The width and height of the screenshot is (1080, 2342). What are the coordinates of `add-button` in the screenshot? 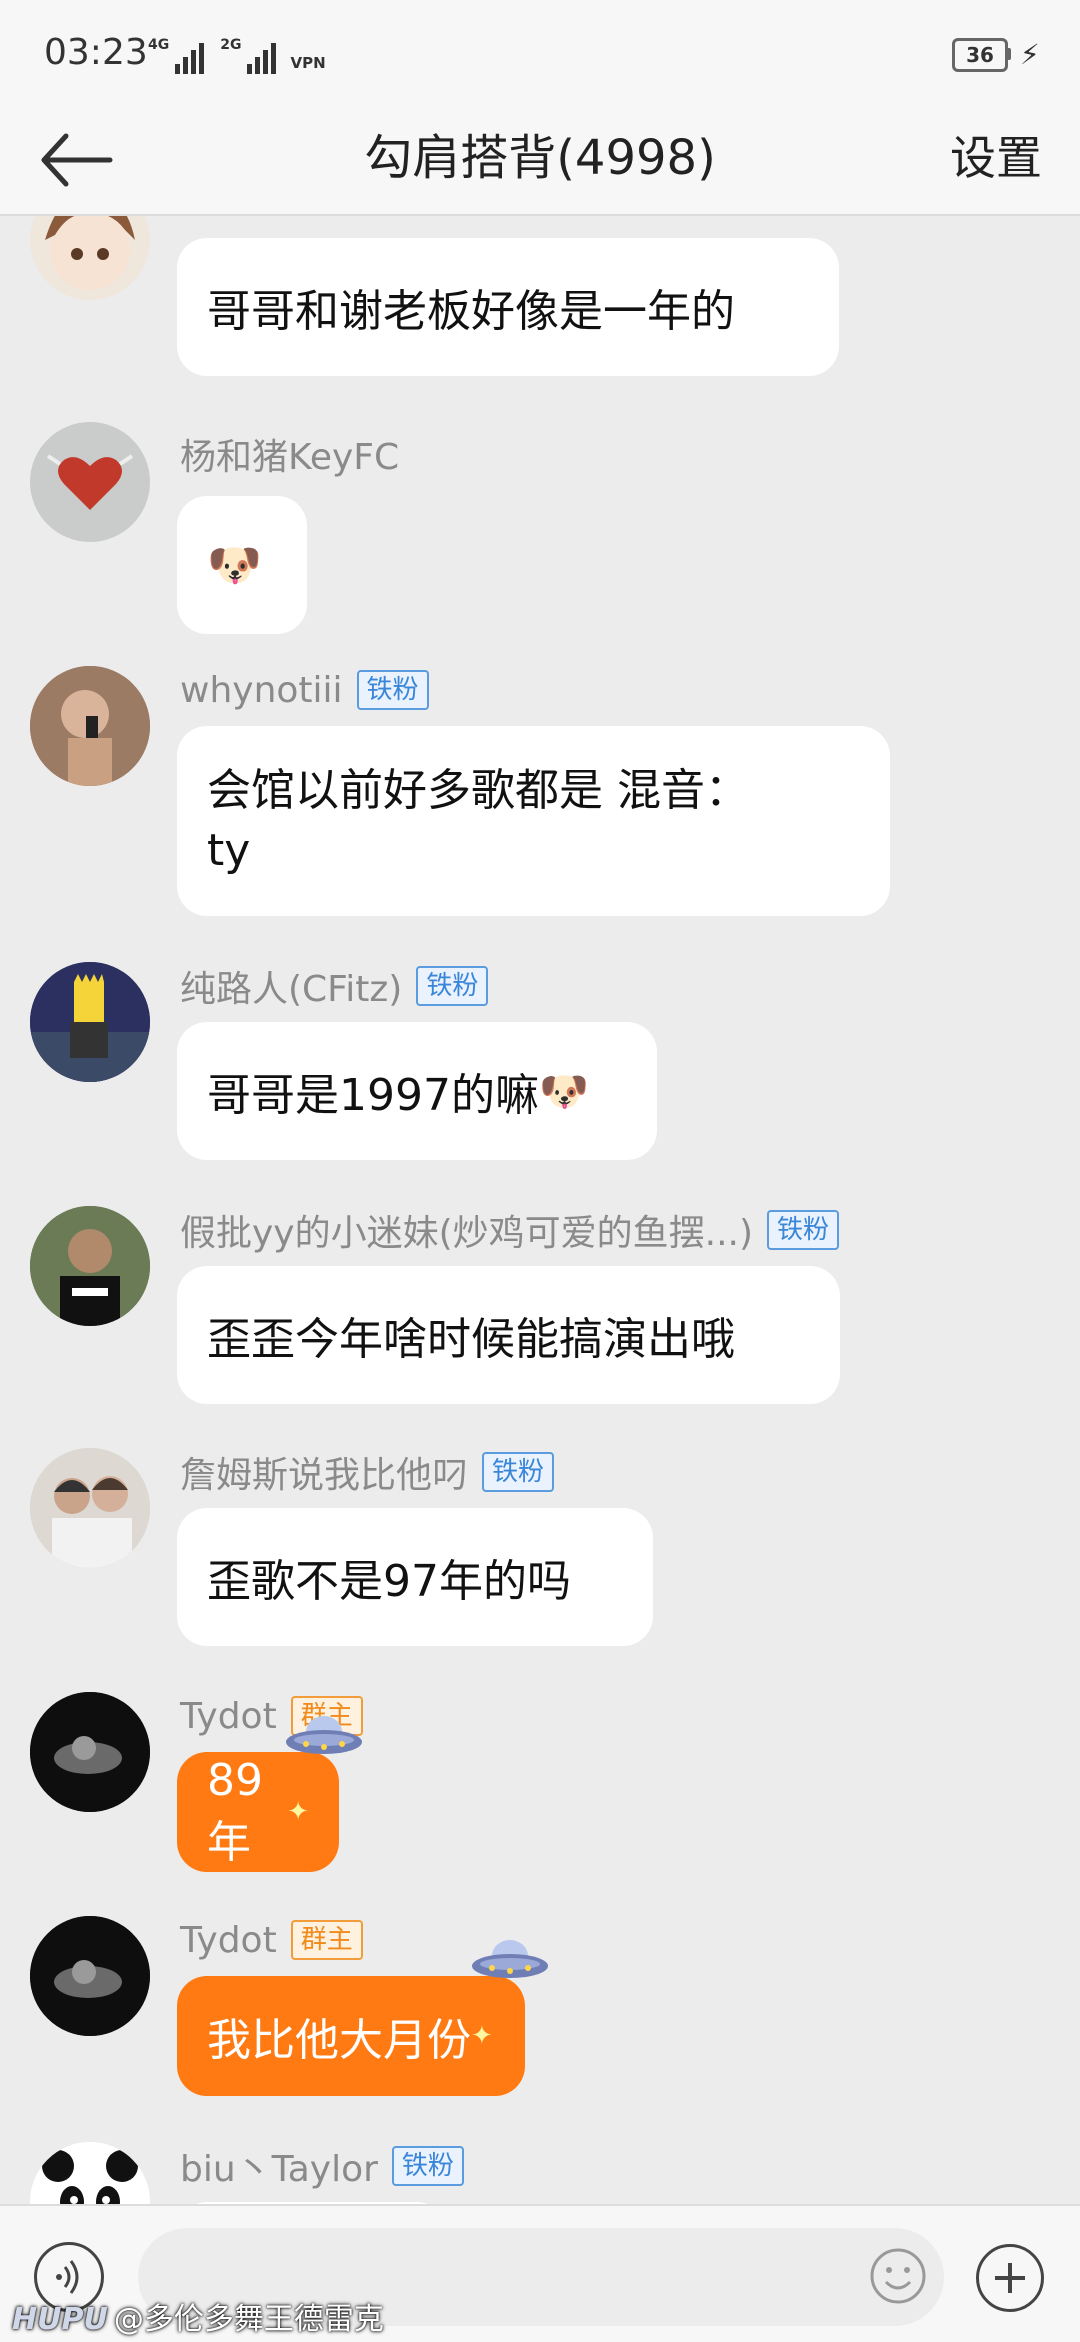 It's located at (1010, 2278).